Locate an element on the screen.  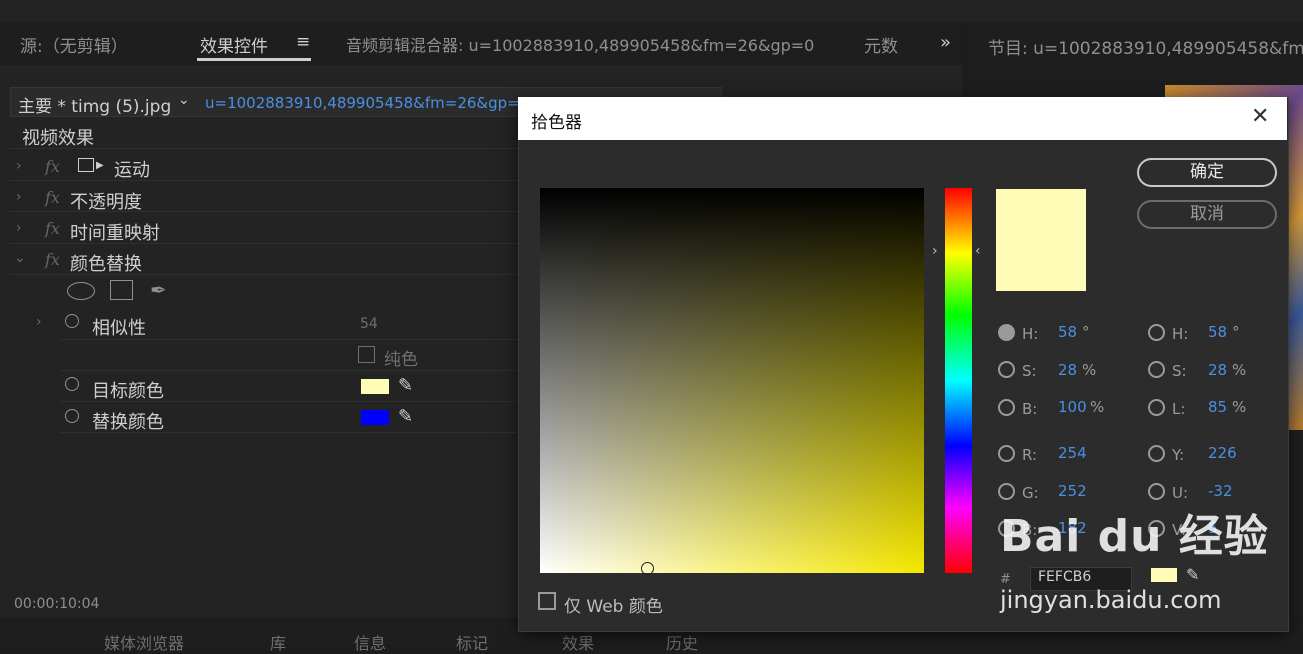
yuv-y-value: 226 is located at coordinates (1222, 453).